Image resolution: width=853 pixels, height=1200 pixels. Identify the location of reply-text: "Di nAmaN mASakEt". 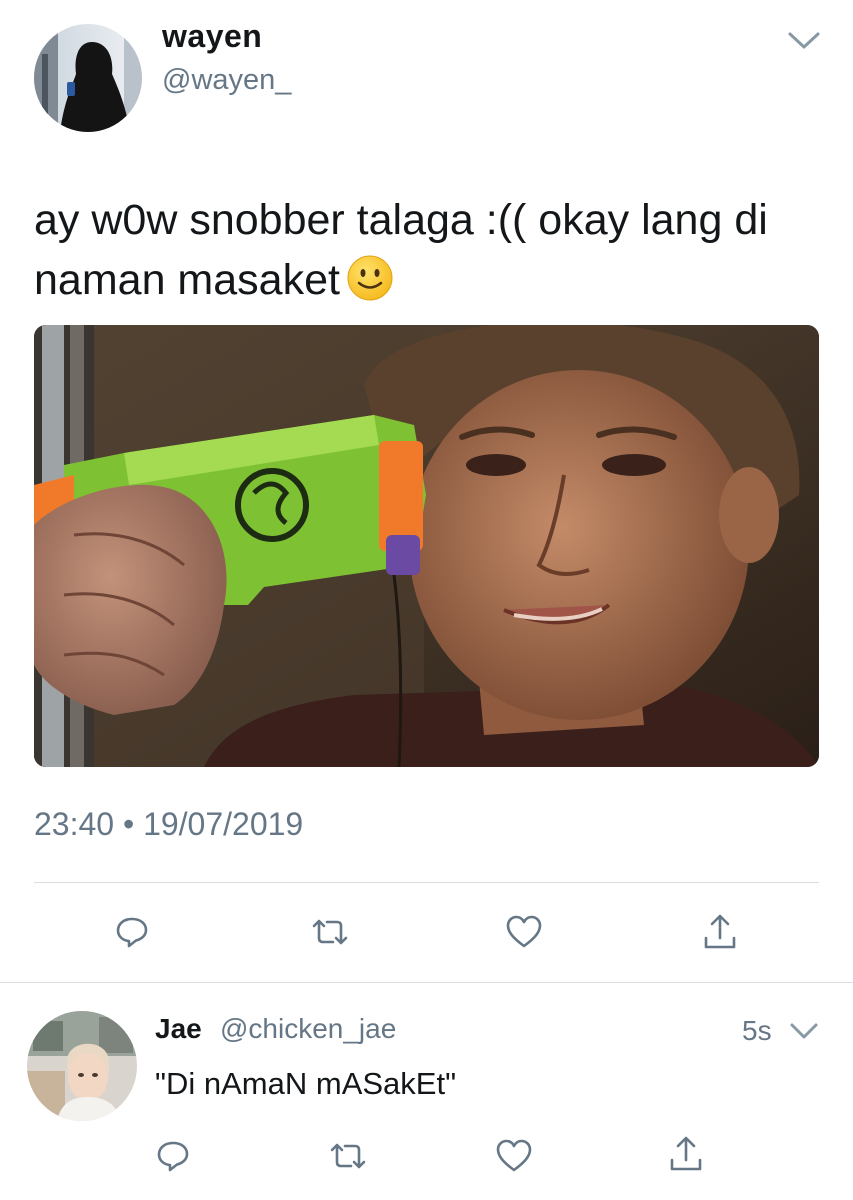
(306, 1083).